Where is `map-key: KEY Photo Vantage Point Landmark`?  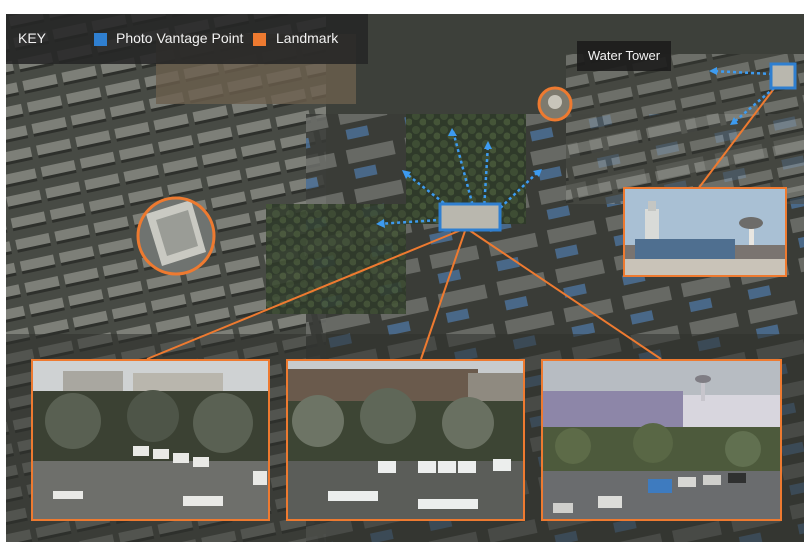 map-key: KEY Photo Vantage Point Landmark is located at coordinates (187, 39).